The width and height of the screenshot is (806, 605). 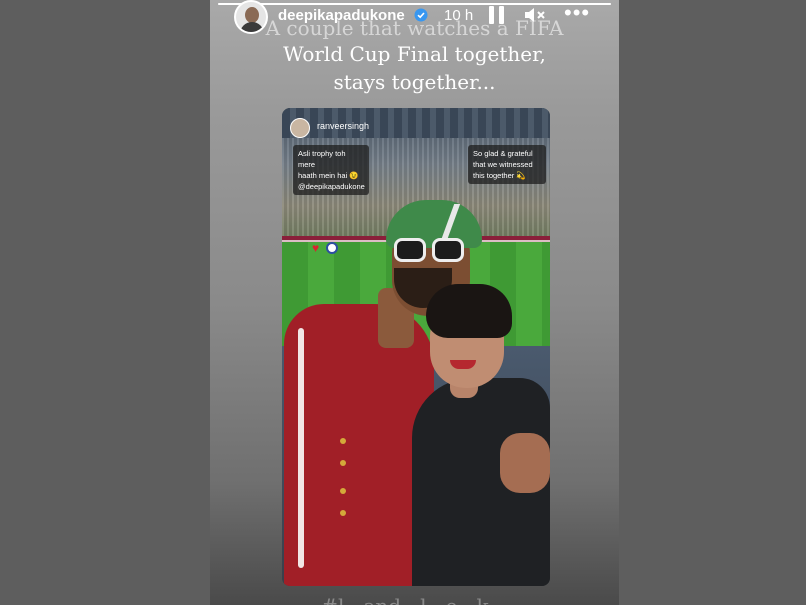 What do you see at coordinates (421, 15) in the screenshot?
I see `verified-badge-icon` at bounding box center [421, 15].